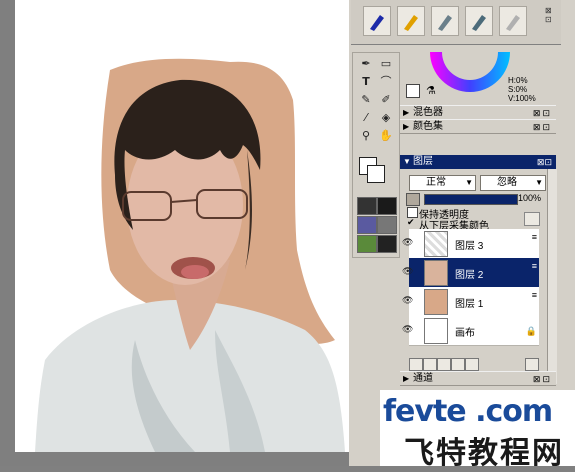 The image size is (575, 472). Describe the element at coordinates (550, 20) in the screenshot. I see `brush-panel-controls: ⊠ ⊡` at that location.